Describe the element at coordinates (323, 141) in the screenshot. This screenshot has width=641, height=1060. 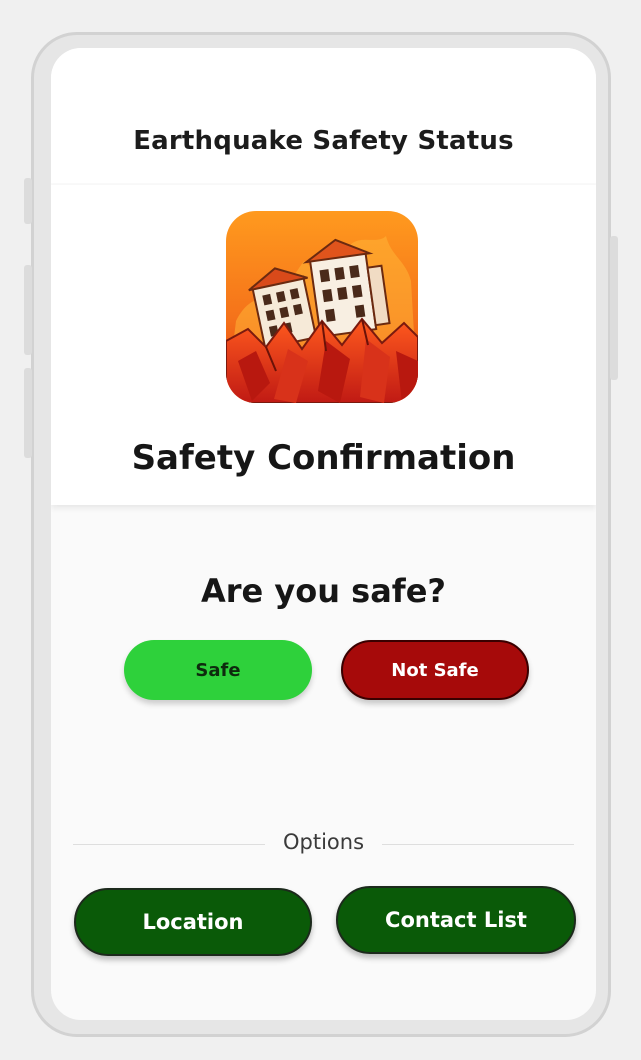
I see `page-title: Earthquake Safety Status` at that location.